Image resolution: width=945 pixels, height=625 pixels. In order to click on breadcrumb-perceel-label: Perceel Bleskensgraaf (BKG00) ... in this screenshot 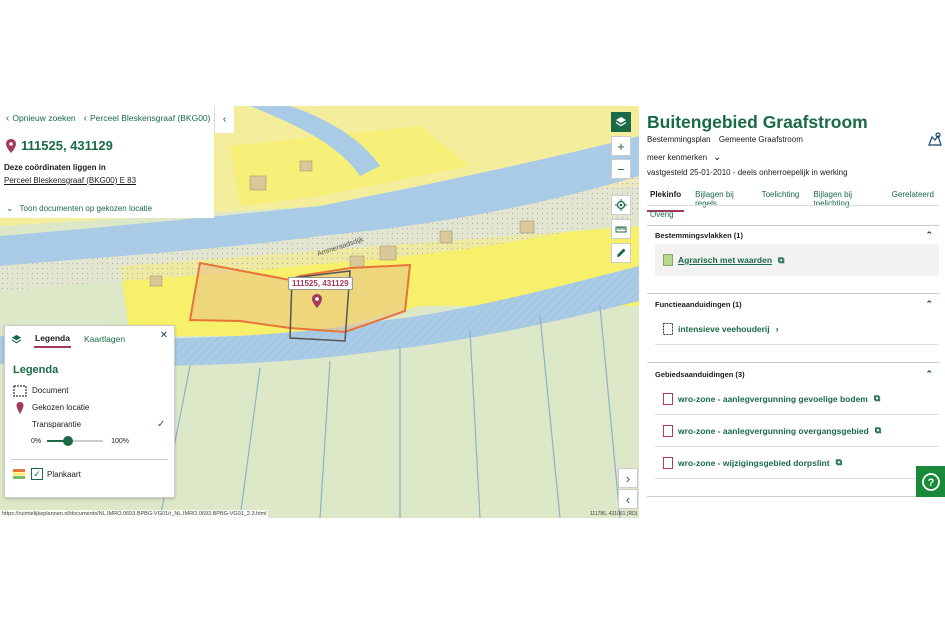, I will do `click(155, 118)`.